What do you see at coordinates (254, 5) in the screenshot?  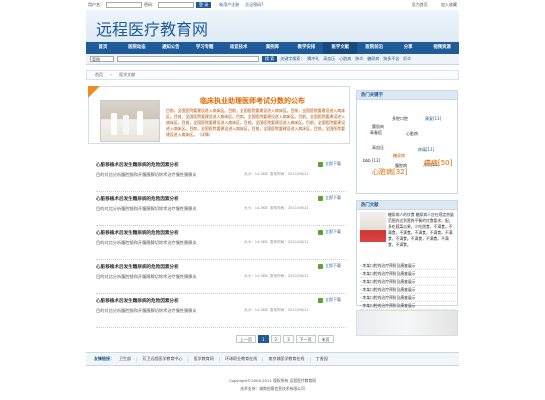 I see `forgot-password-link: 忘记密码?` at bounding box center [254, 5].